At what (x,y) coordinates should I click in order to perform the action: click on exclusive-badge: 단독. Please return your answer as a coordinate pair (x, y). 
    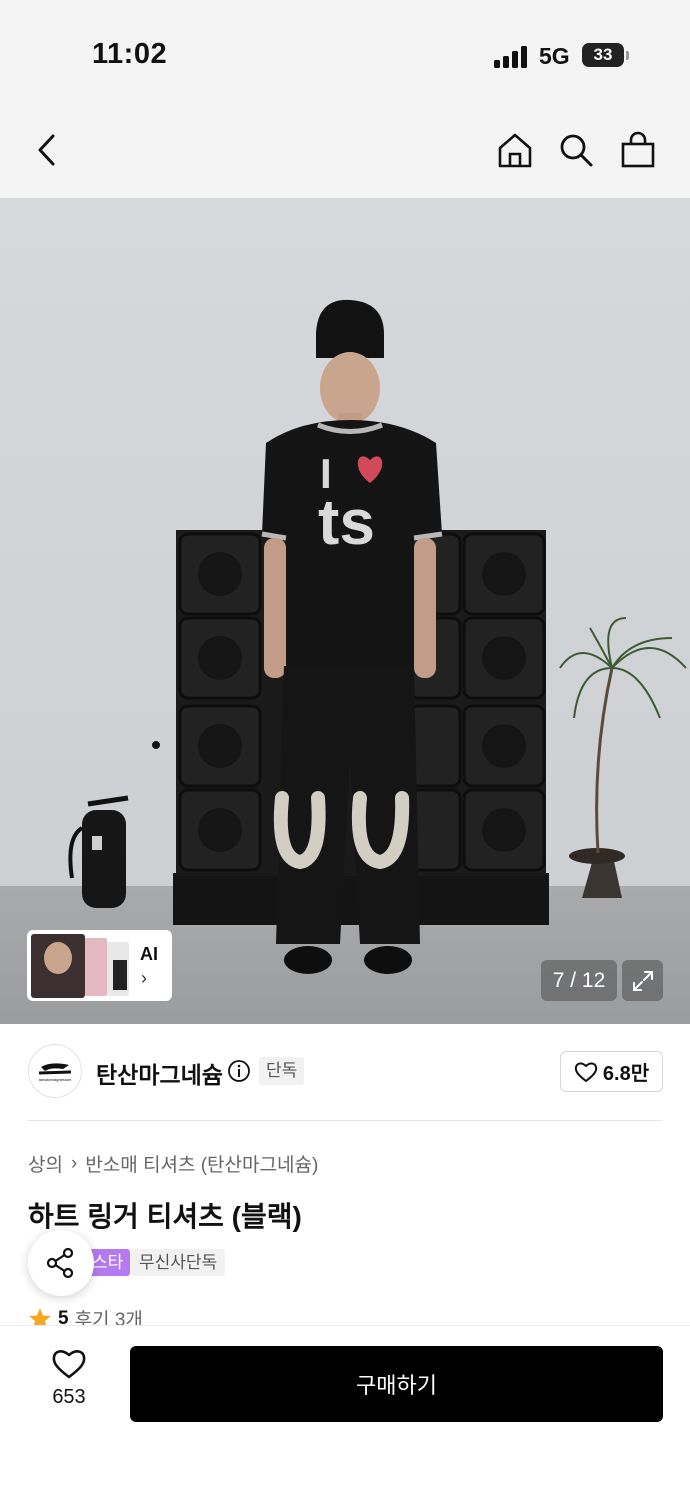
    Looking at the image, I should click on (282, 1071).